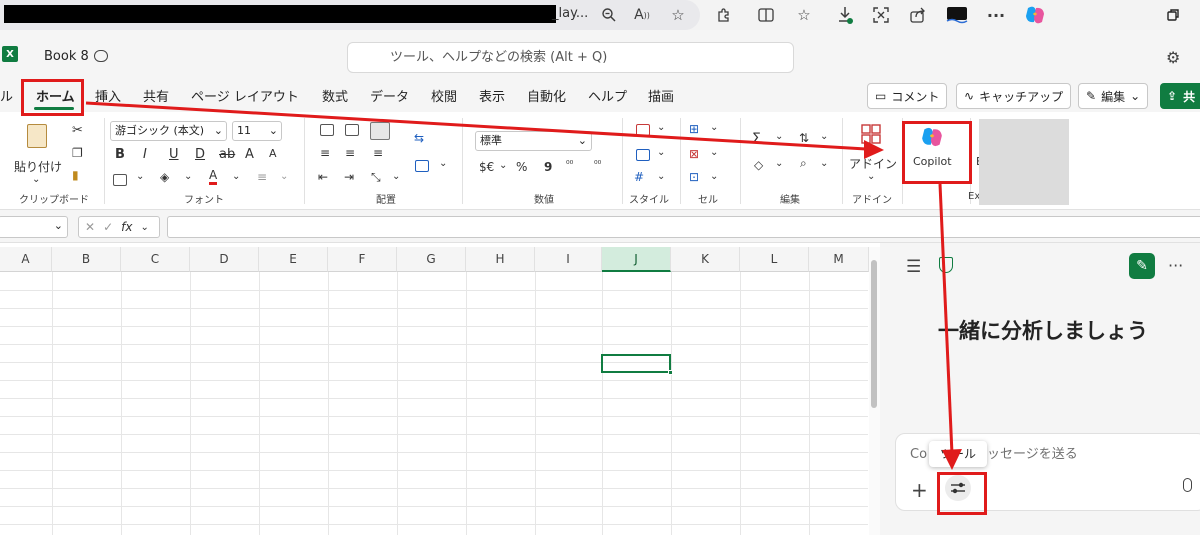  What do you see at coordinates (803, 163) in the screenshot?
I see `find-icon: ⌕` at bounding box center [803, 163].